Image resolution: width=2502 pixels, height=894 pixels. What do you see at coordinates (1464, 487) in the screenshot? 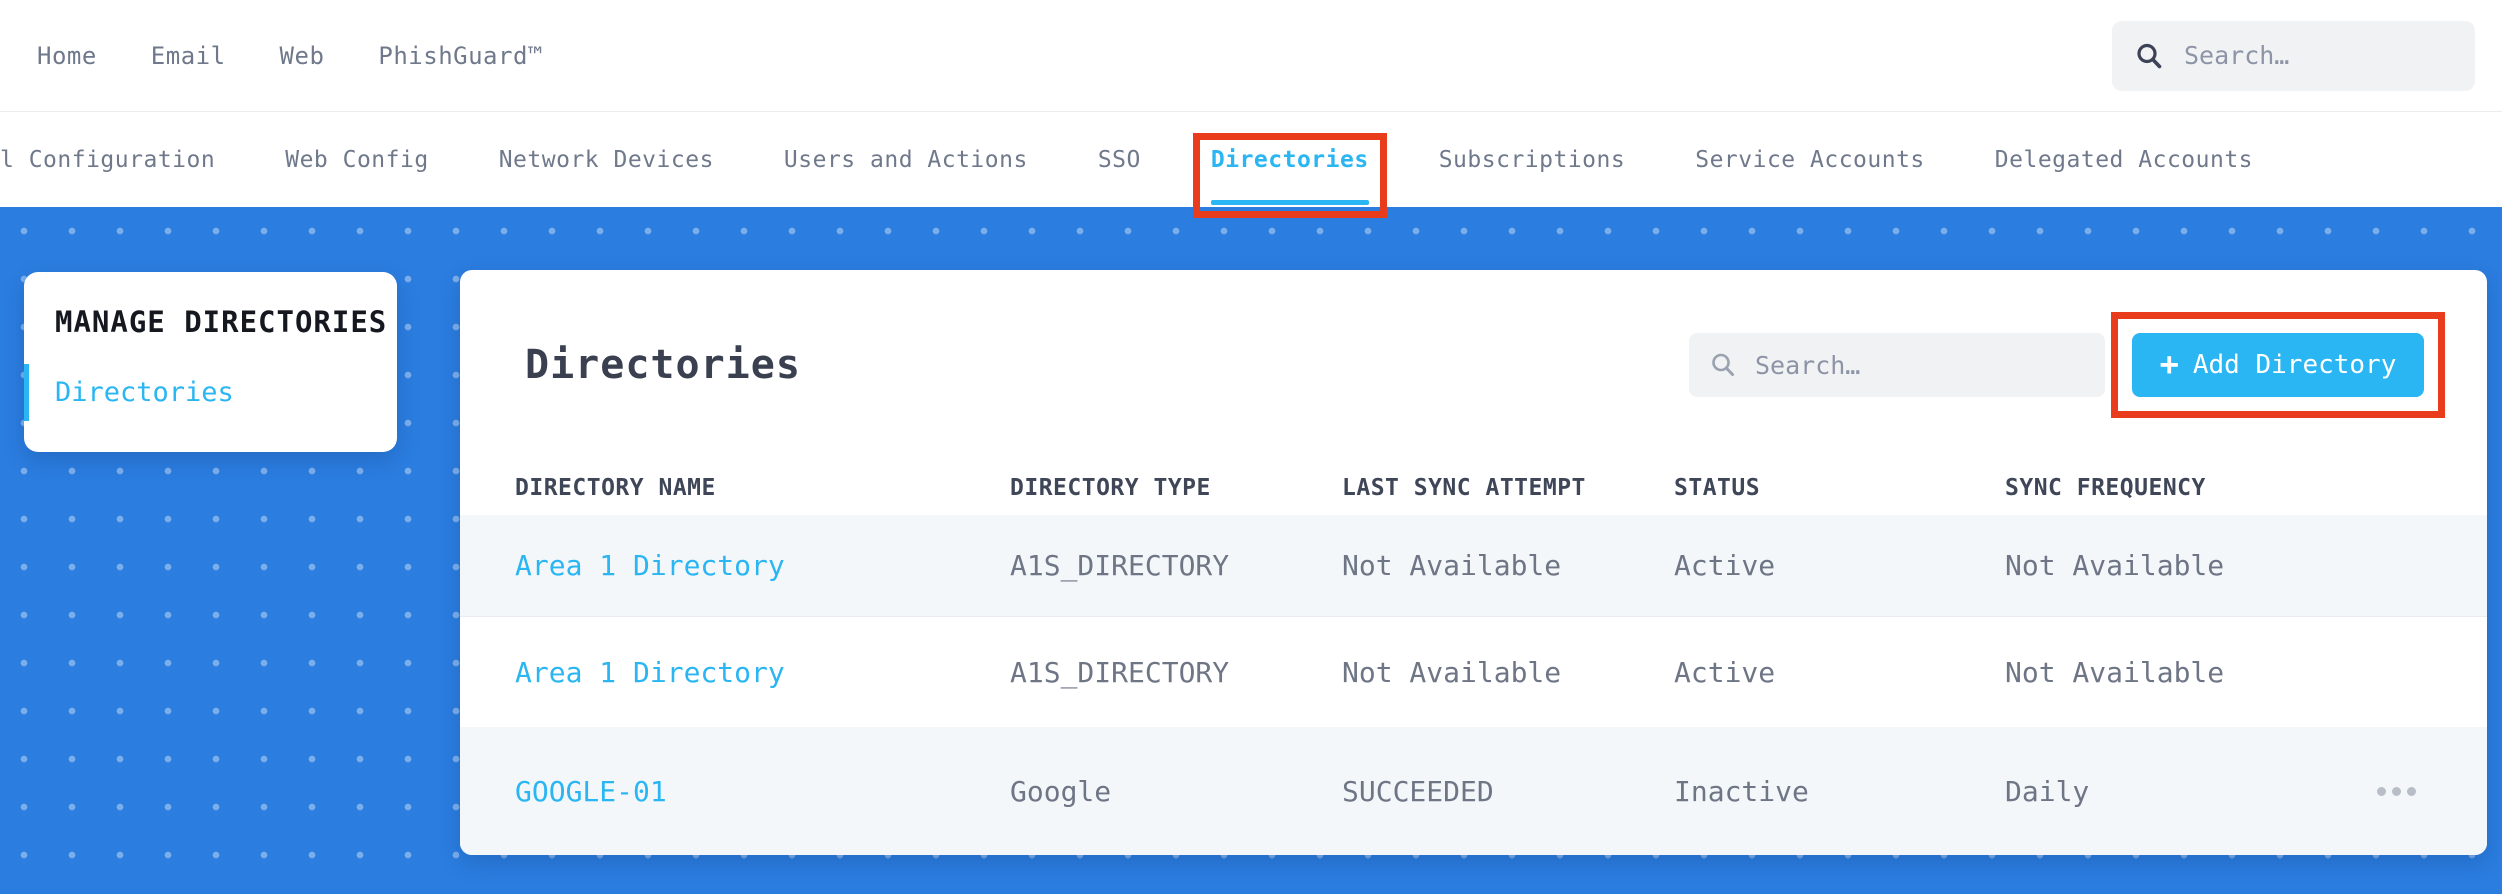
I see `column-header-last-sync: LAST SYNC ATTEMPT` at bounding box center [1464, 487].